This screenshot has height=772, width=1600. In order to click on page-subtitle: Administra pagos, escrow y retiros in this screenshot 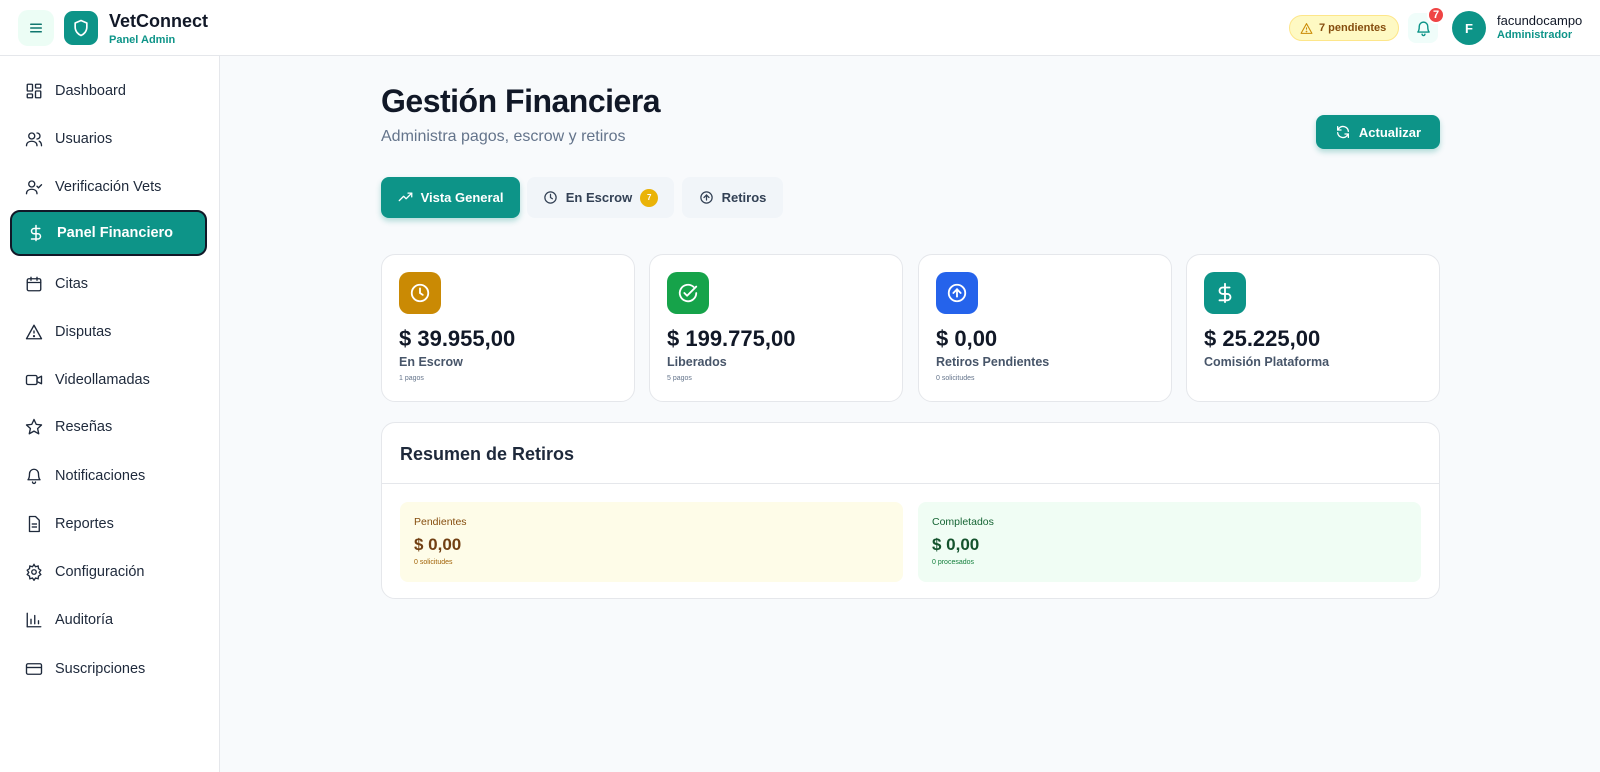, I will do `click(503, 136)`.